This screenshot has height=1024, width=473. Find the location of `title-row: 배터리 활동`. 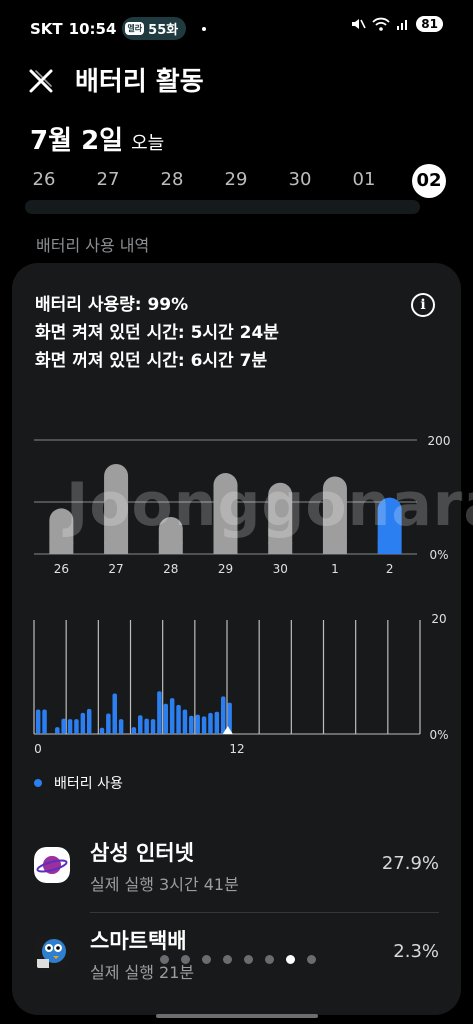

title-row: 배터리 활동 is located at coordinates (236, 81).